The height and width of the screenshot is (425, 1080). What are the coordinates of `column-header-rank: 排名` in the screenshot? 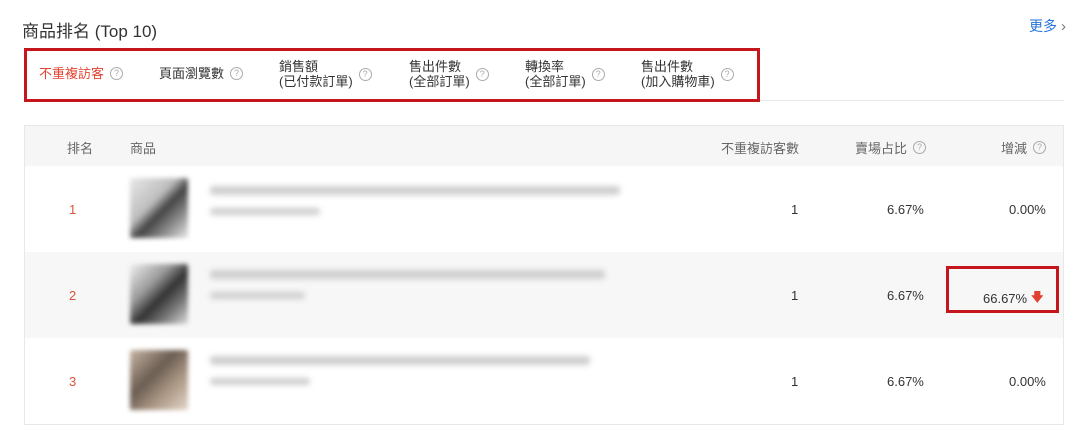 It's located at (80, 148).